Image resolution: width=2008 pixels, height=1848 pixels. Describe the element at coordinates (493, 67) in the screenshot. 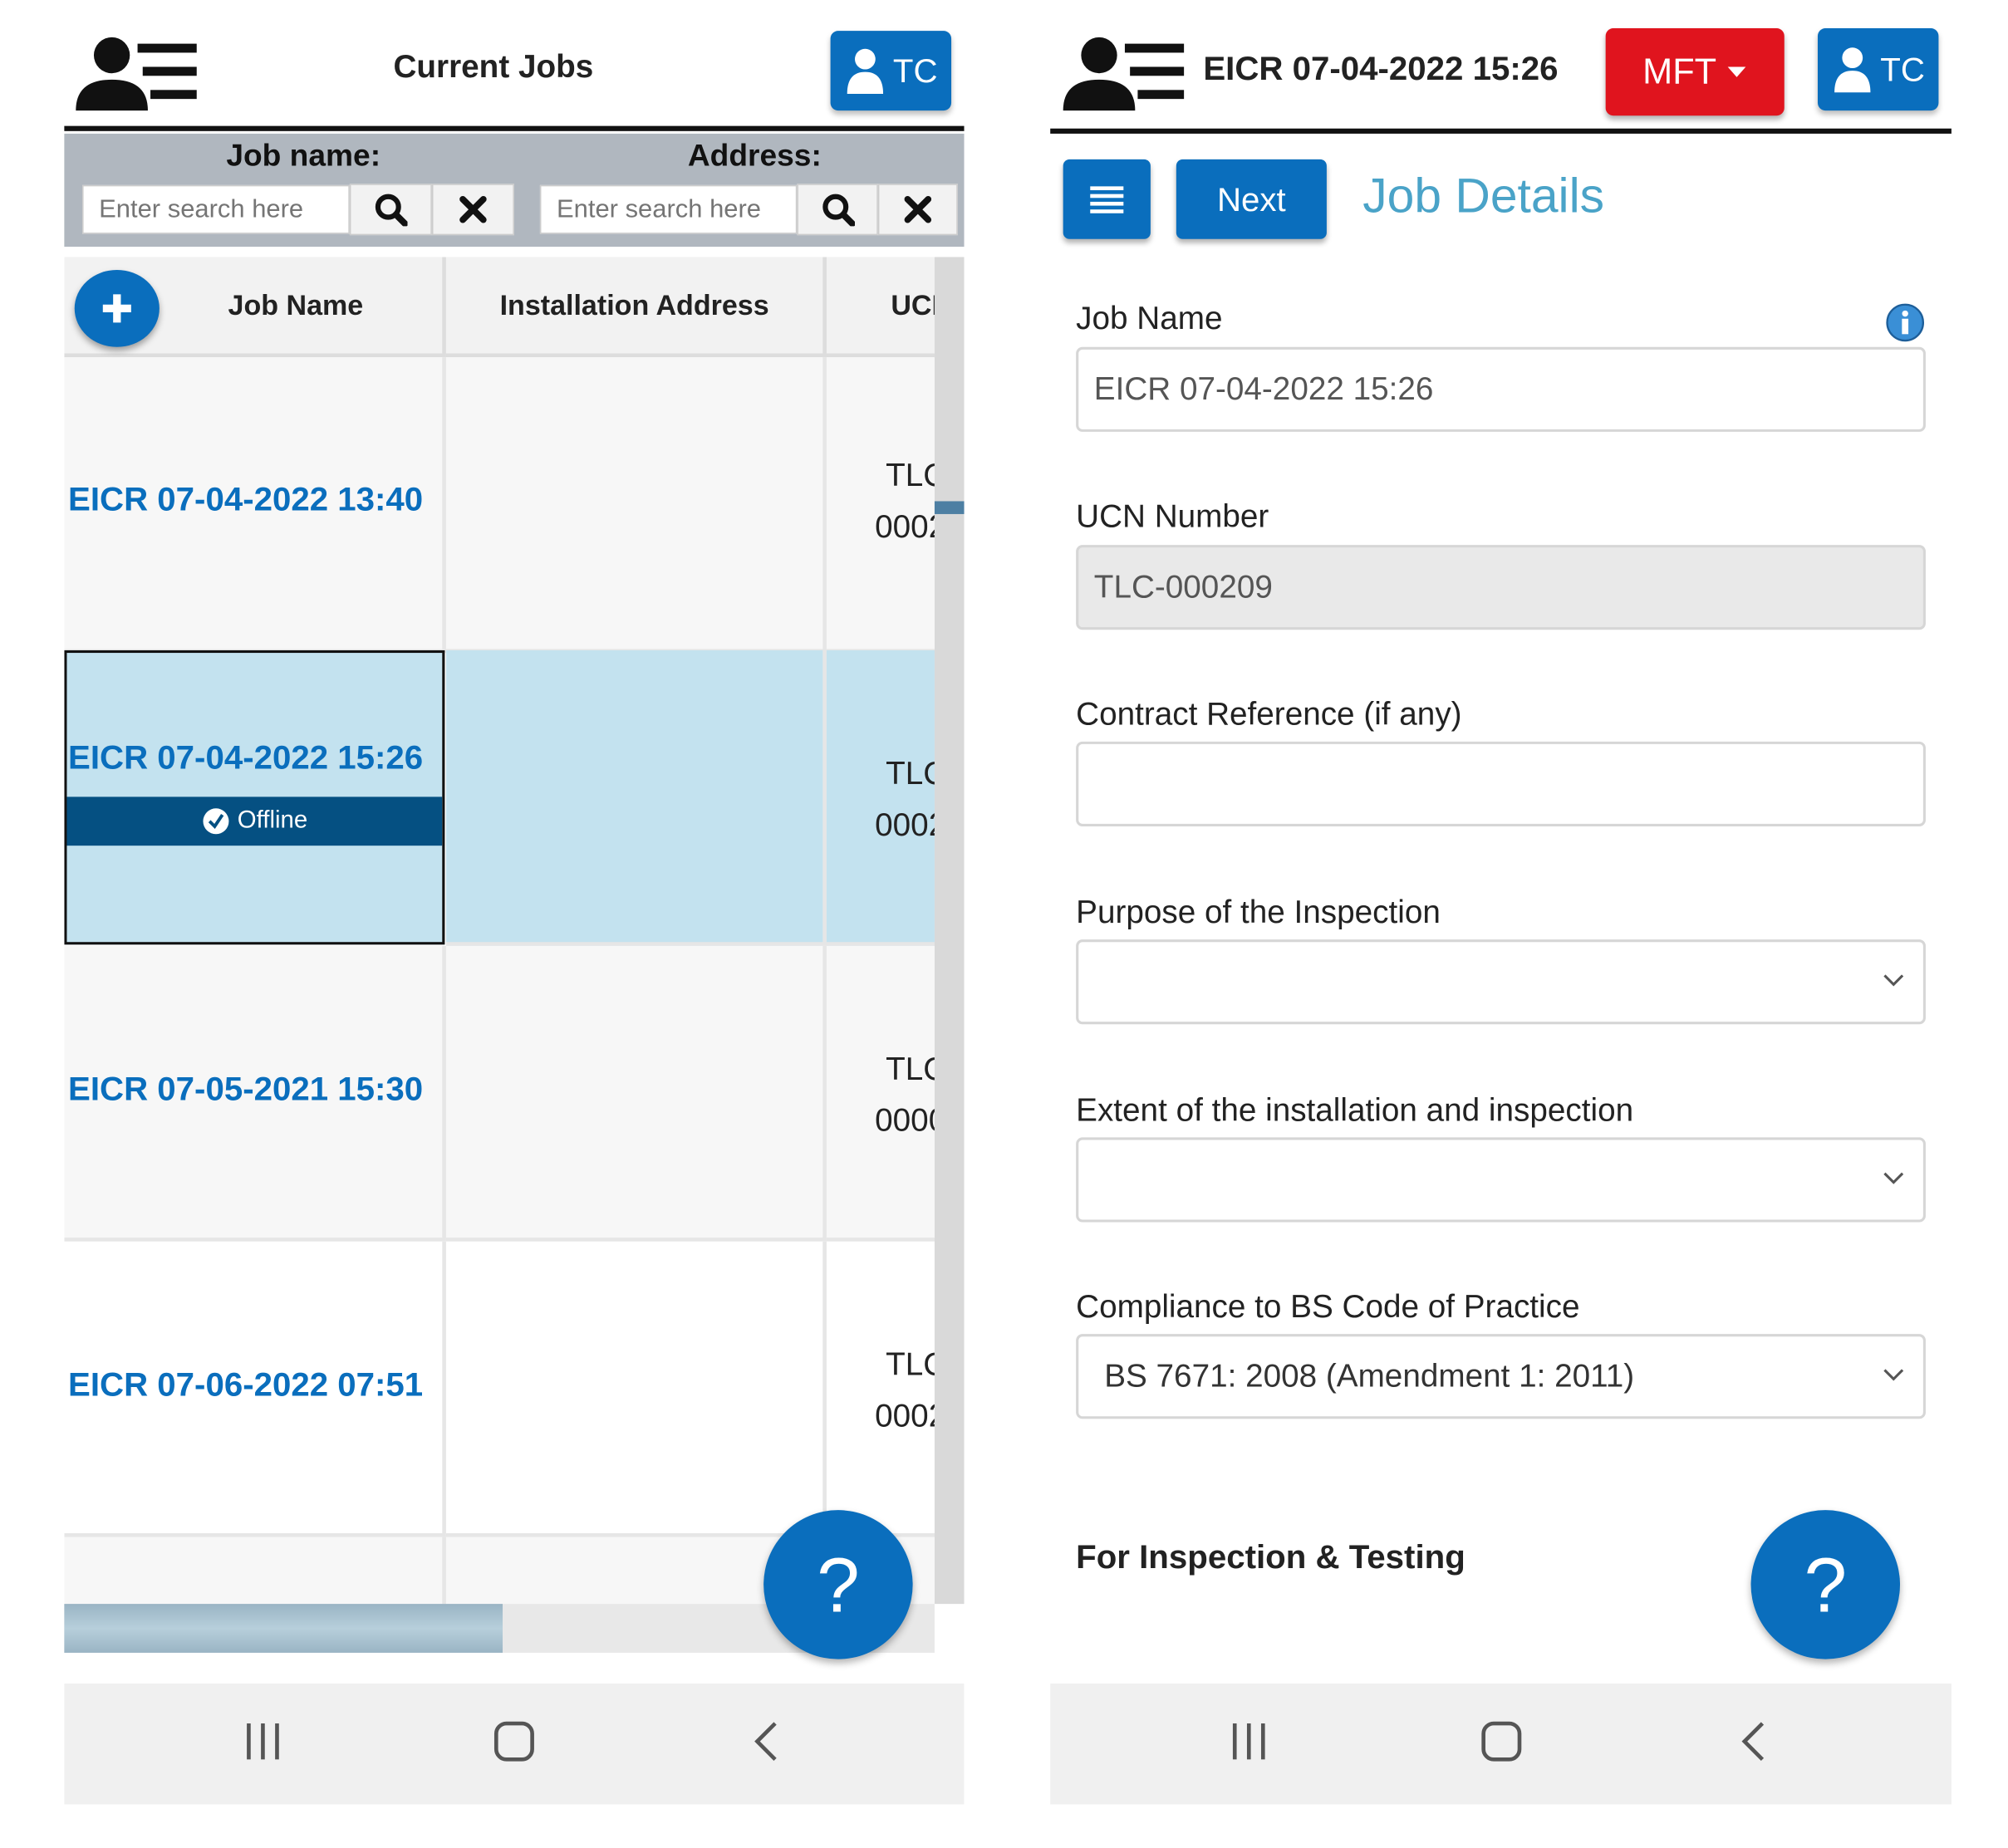

I see `page-title: Current Jobs` at that location.